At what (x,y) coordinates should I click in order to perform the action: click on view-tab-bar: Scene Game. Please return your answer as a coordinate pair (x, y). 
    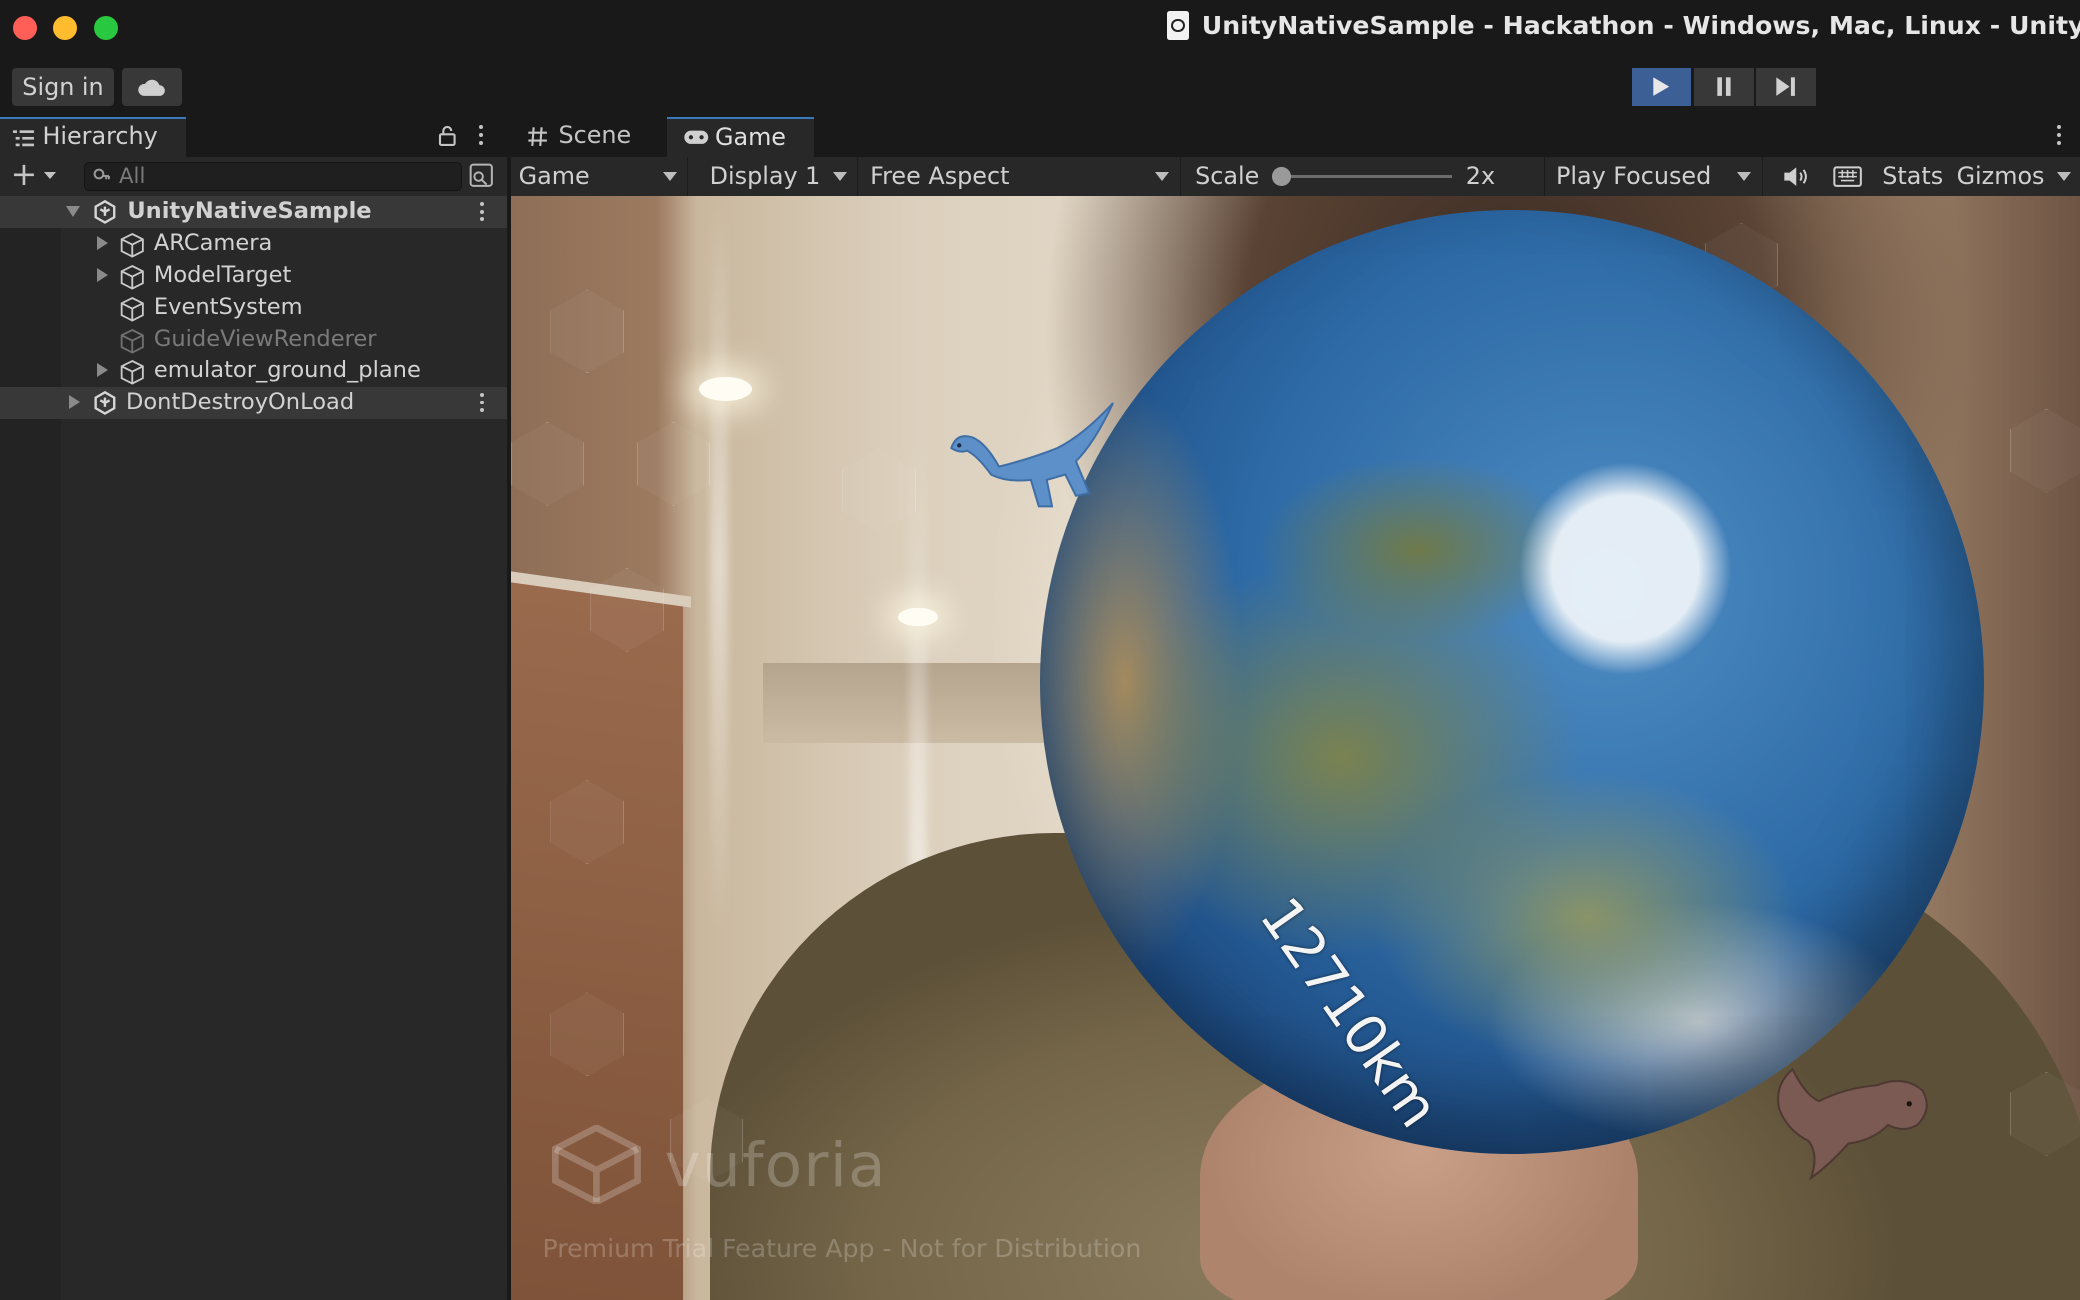
    Looking at the image, I should click on (1295, 136).